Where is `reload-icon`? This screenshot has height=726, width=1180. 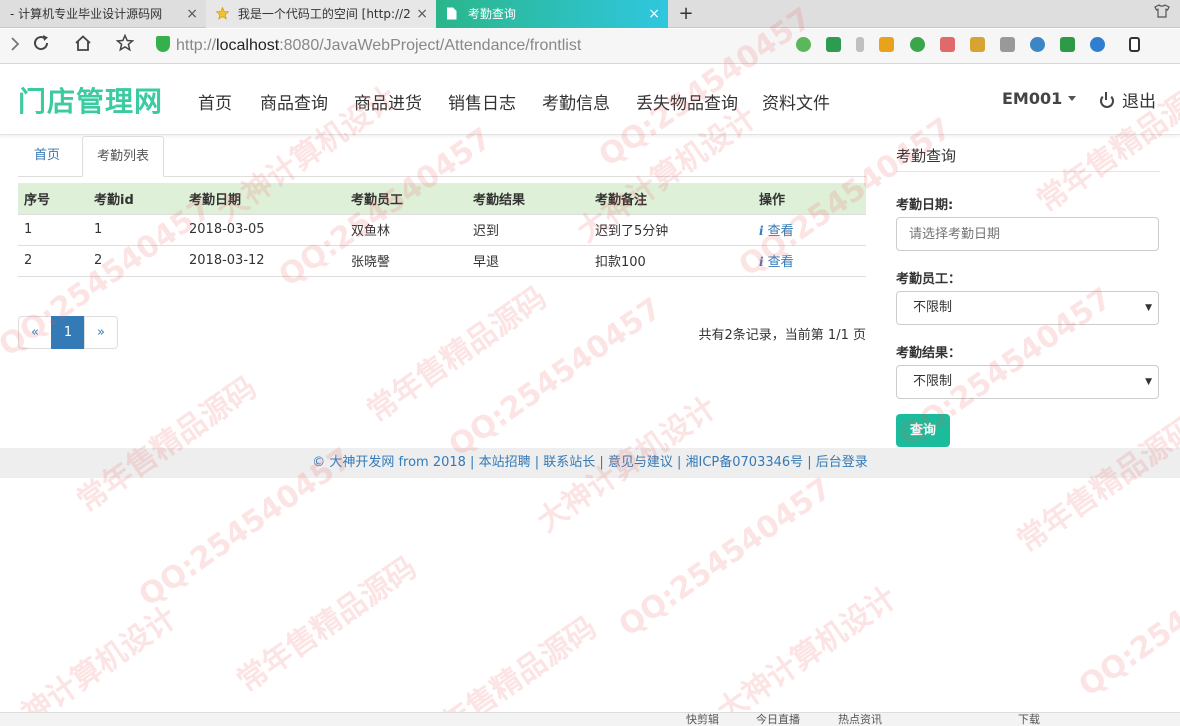 reload-icon is located at coordinates (41, 47).